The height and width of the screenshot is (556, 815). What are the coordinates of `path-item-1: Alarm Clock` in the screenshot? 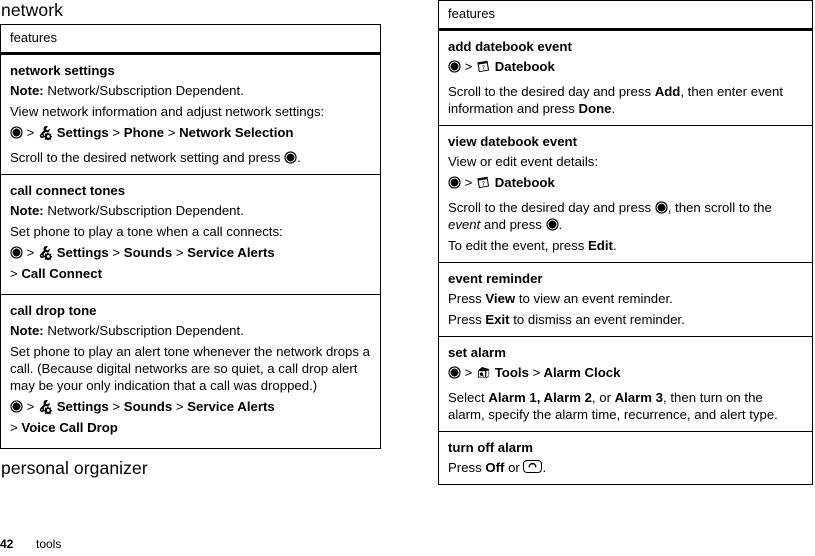 It's located at (582, 372).